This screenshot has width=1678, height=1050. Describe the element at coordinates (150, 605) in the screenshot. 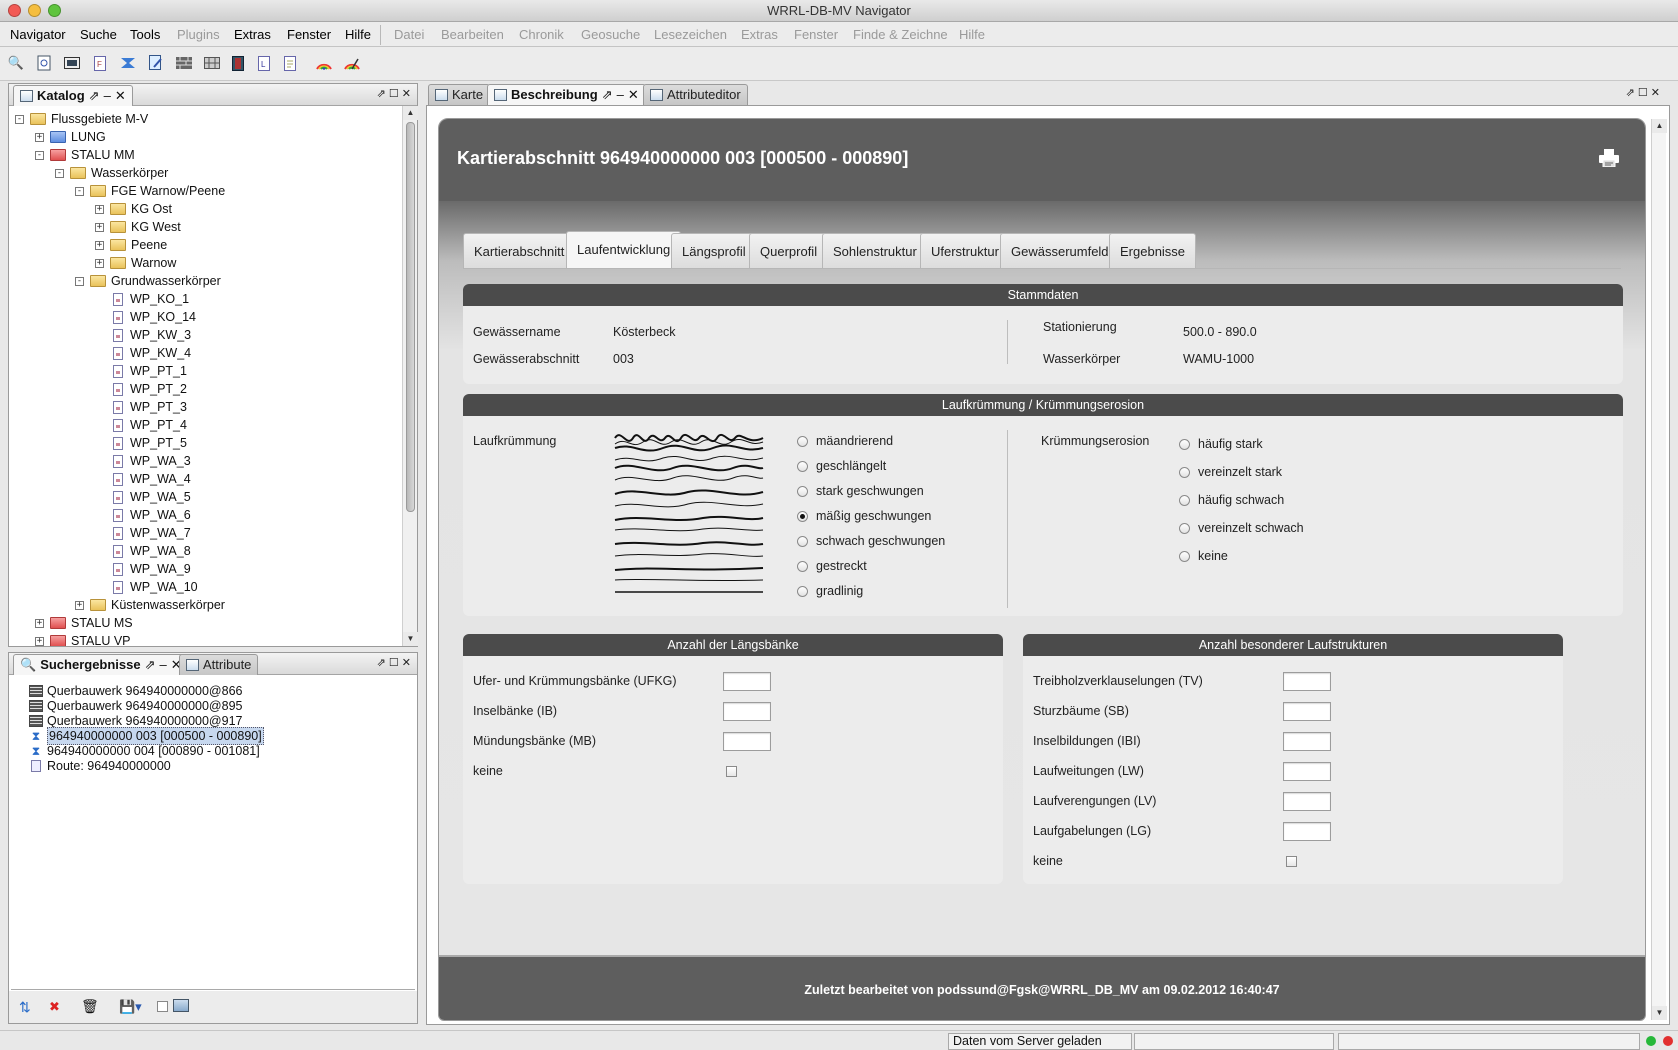

I see `tree-item: + Küstenwasserkörper` at that location.